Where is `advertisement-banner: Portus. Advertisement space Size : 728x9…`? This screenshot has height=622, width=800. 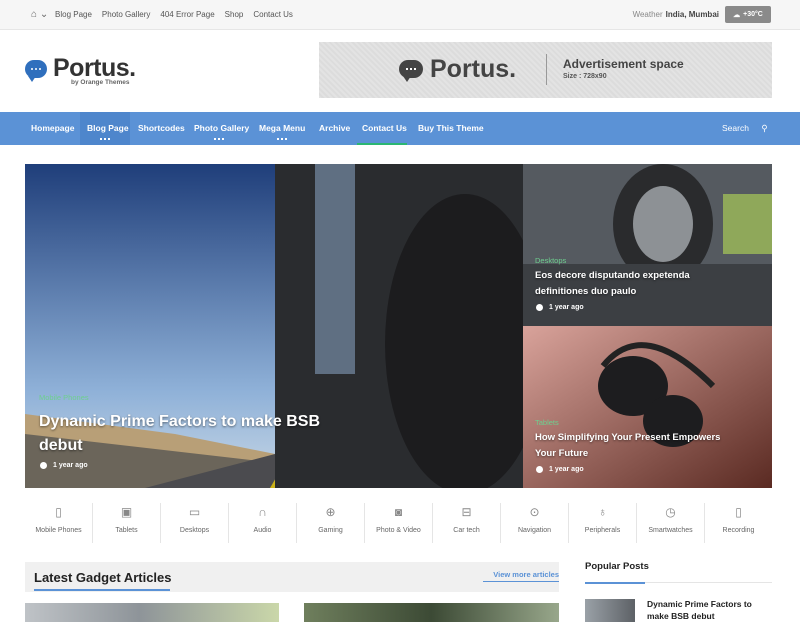
advertisement-banner: Portus. Advertisement space Size : 728x9… is located at coordinates (545, 70).